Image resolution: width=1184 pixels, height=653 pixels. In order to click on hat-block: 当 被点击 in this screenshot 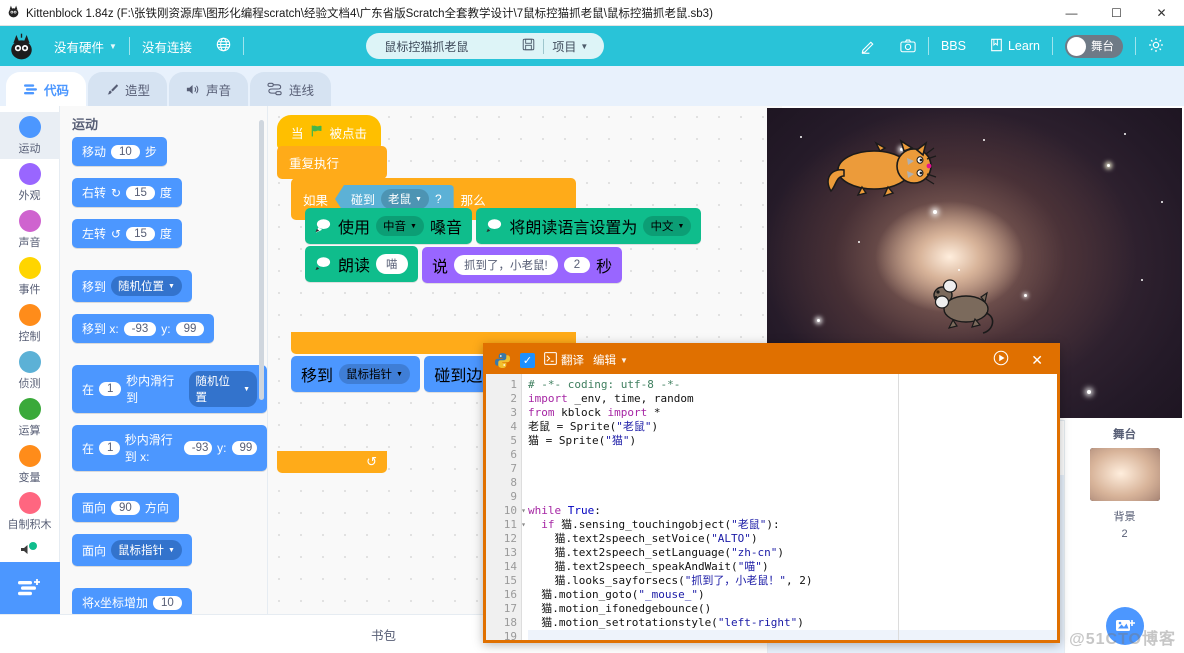, I will do `click(329, 132)`.